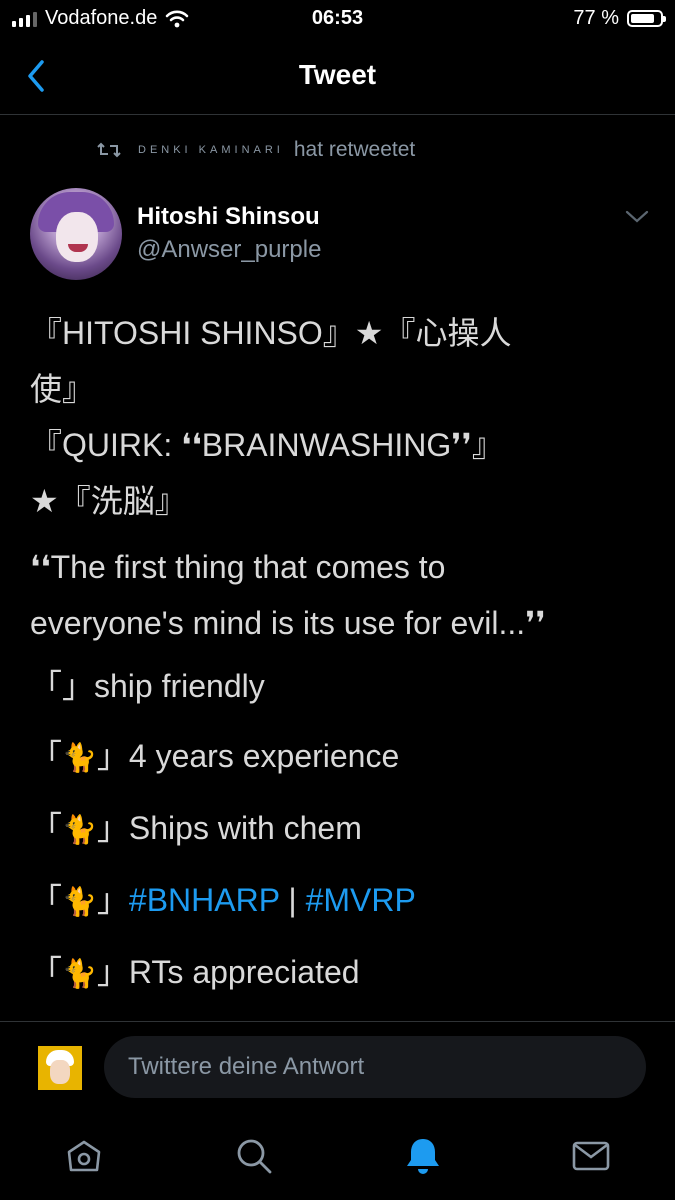 This screenshot has width=675, height=1200. What do you see at coordinates (354, 149) in the screenshot?
I see `retweet-text: hat retweetet` at bounding box center [354, 149].